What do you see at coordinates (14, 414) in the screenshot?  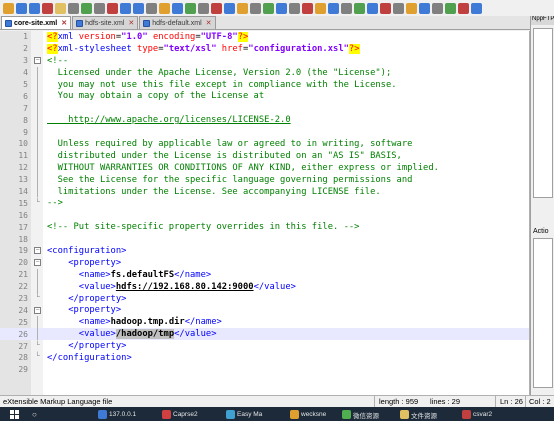 I see `windows-start-icon` at bounding box center [14, 414].